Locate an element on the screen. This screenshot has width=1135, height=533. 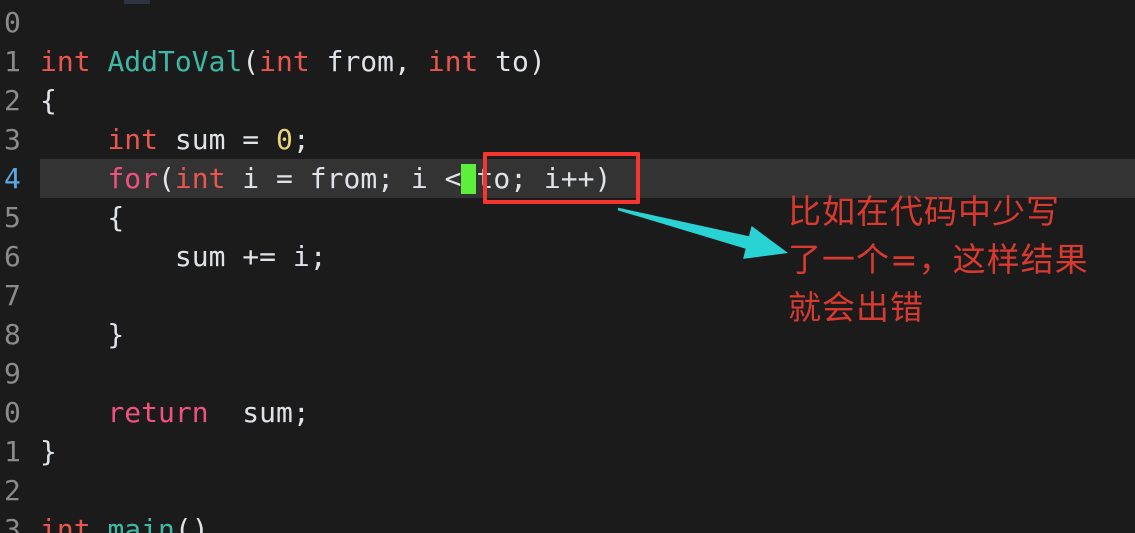
code-token: to; i++) is located at coordinates (544, 178).